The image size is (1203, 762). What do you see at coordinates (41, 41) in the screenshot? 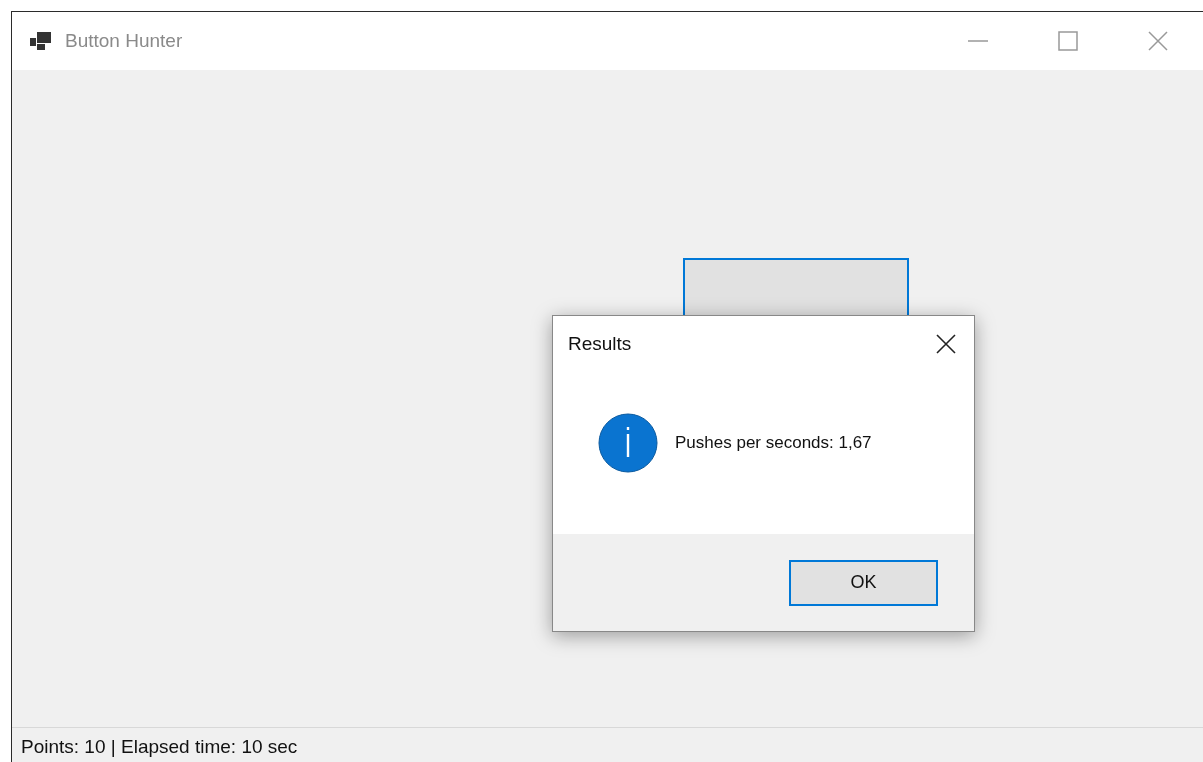
I see `app-icon` at bounding box center [41, 41].